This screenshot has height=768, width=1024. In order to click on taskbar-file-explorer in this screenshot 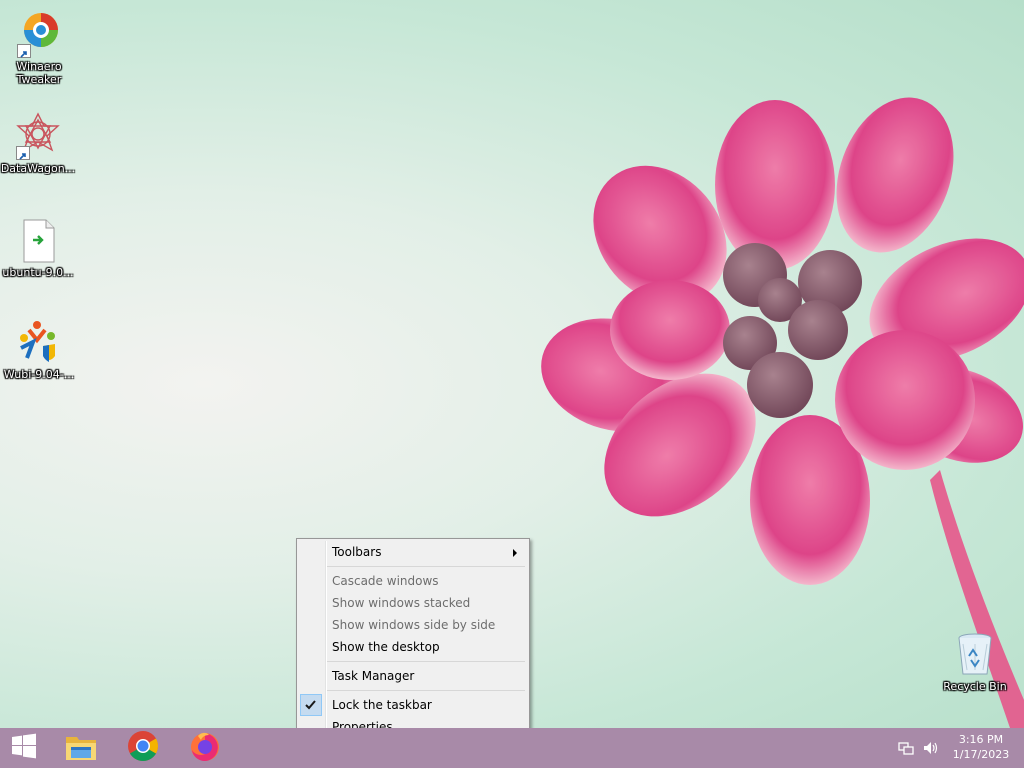, I will do `click(81, 748)`.